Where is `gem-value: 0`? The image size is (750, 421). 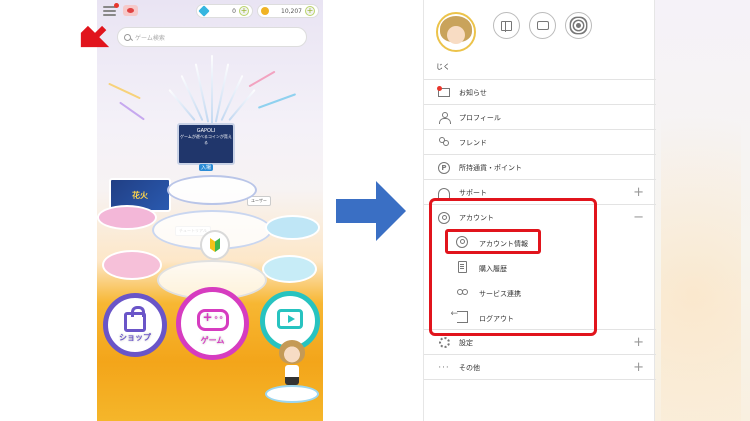 gem-value: 0 is located at coordinates (234, 11).